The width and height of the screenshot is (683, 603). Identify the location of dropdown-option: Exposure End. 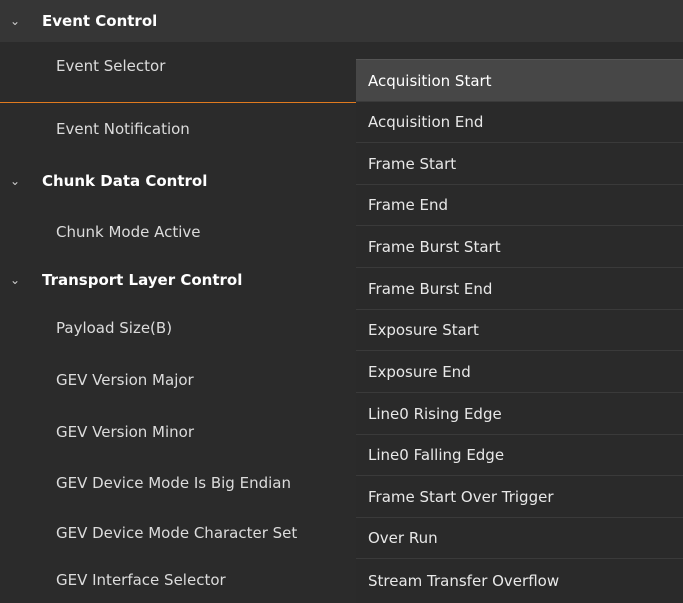
(519, 372).